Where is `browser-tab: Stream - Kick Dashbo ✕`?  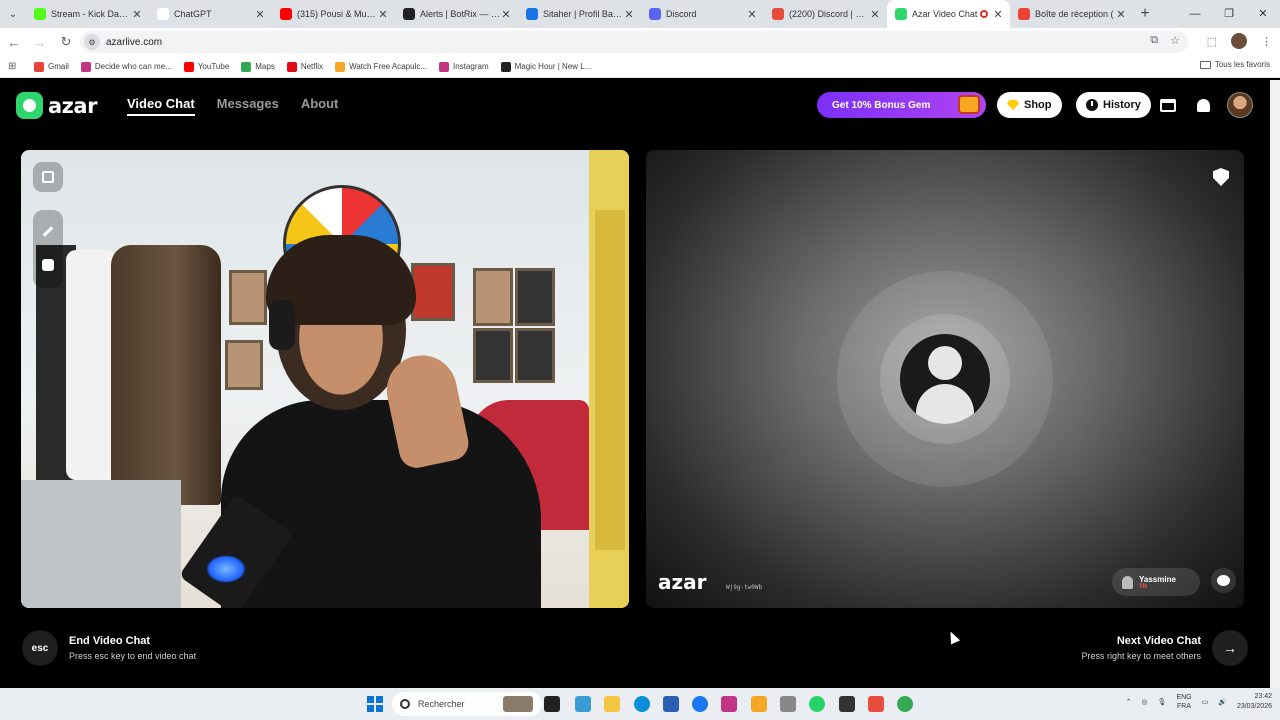
browser-tab: Stream - Kick Dashbo ✕ is located at coordinates (87, 14).